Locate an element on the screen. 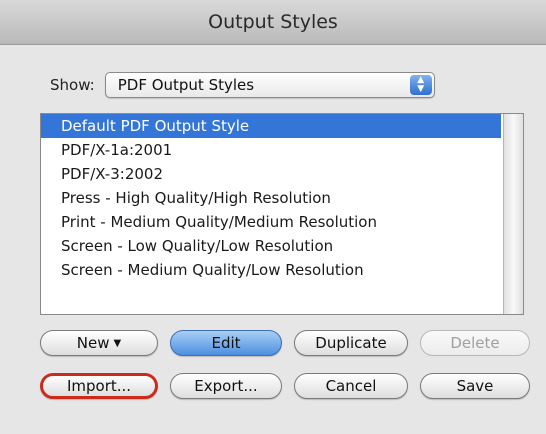  save-button-label: Save is located at coordinates (475, 386).